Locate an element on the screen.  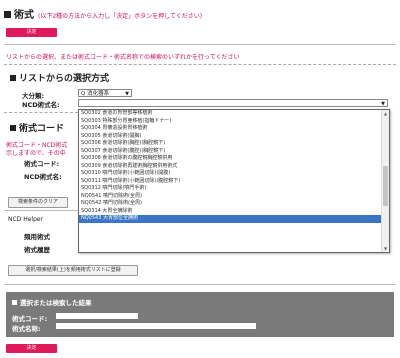
usage-label: 頻用術式 is located at coordinates (37, 237).